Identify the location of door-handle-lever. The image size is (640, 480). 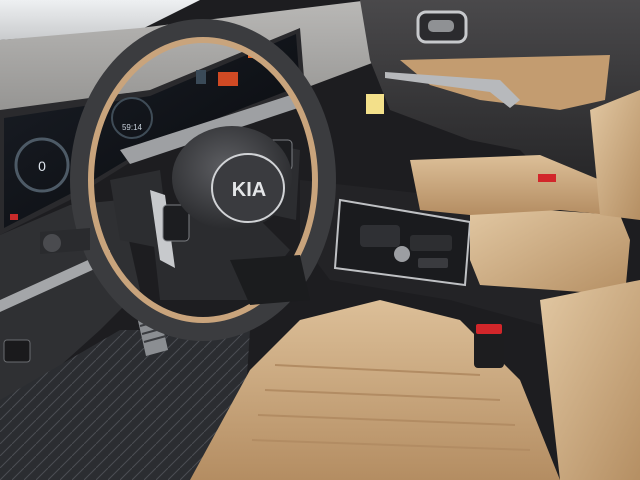
(441, 26).